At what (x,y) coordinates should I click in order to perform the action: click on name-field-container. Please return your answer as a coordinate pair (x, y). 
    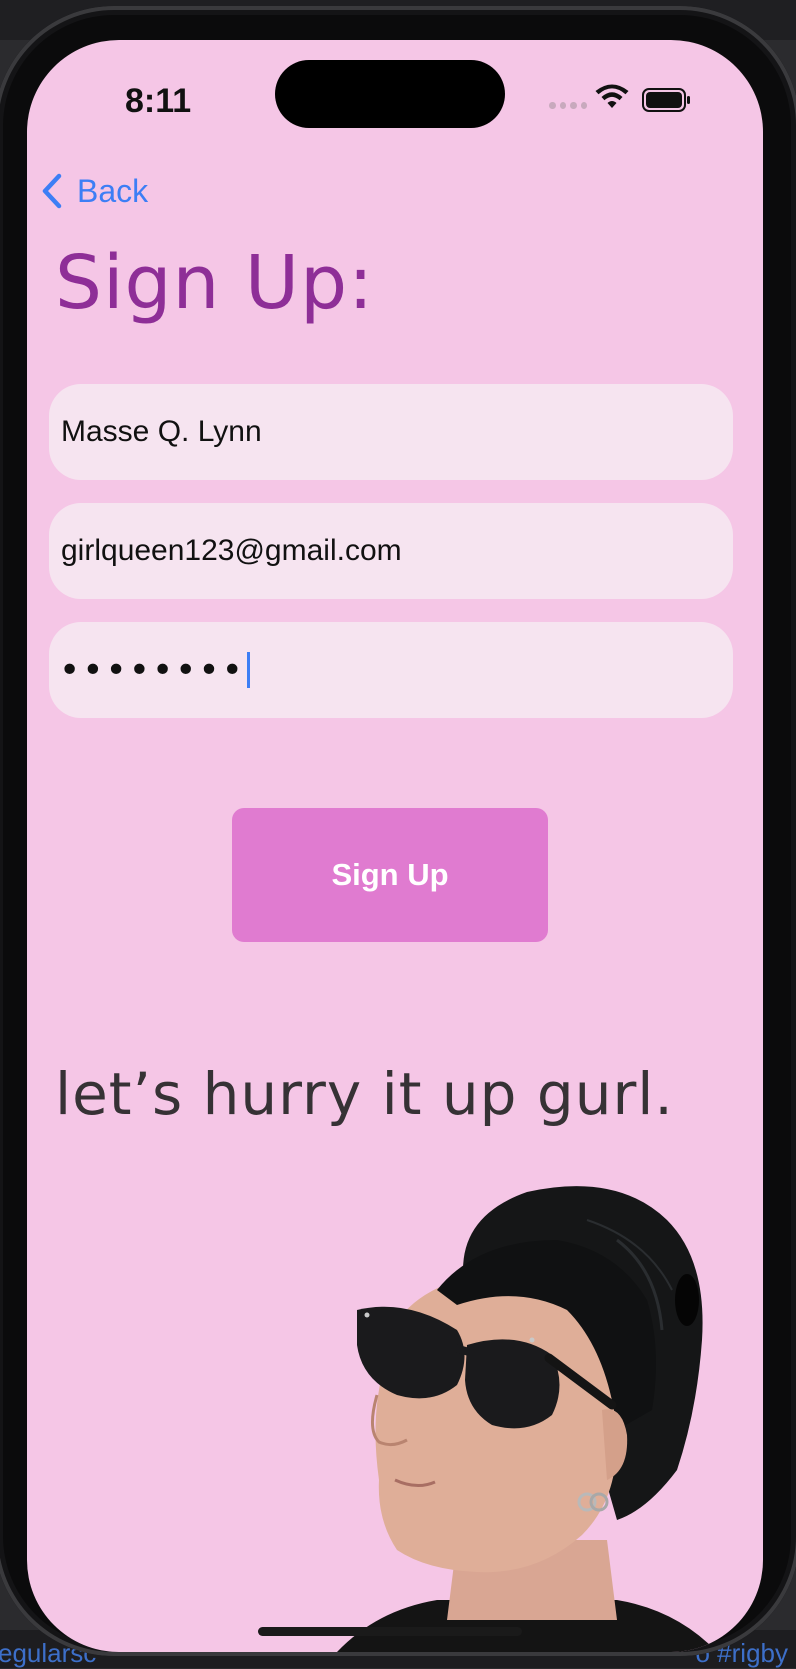
    Looking at the image, I should click on (391, 432).